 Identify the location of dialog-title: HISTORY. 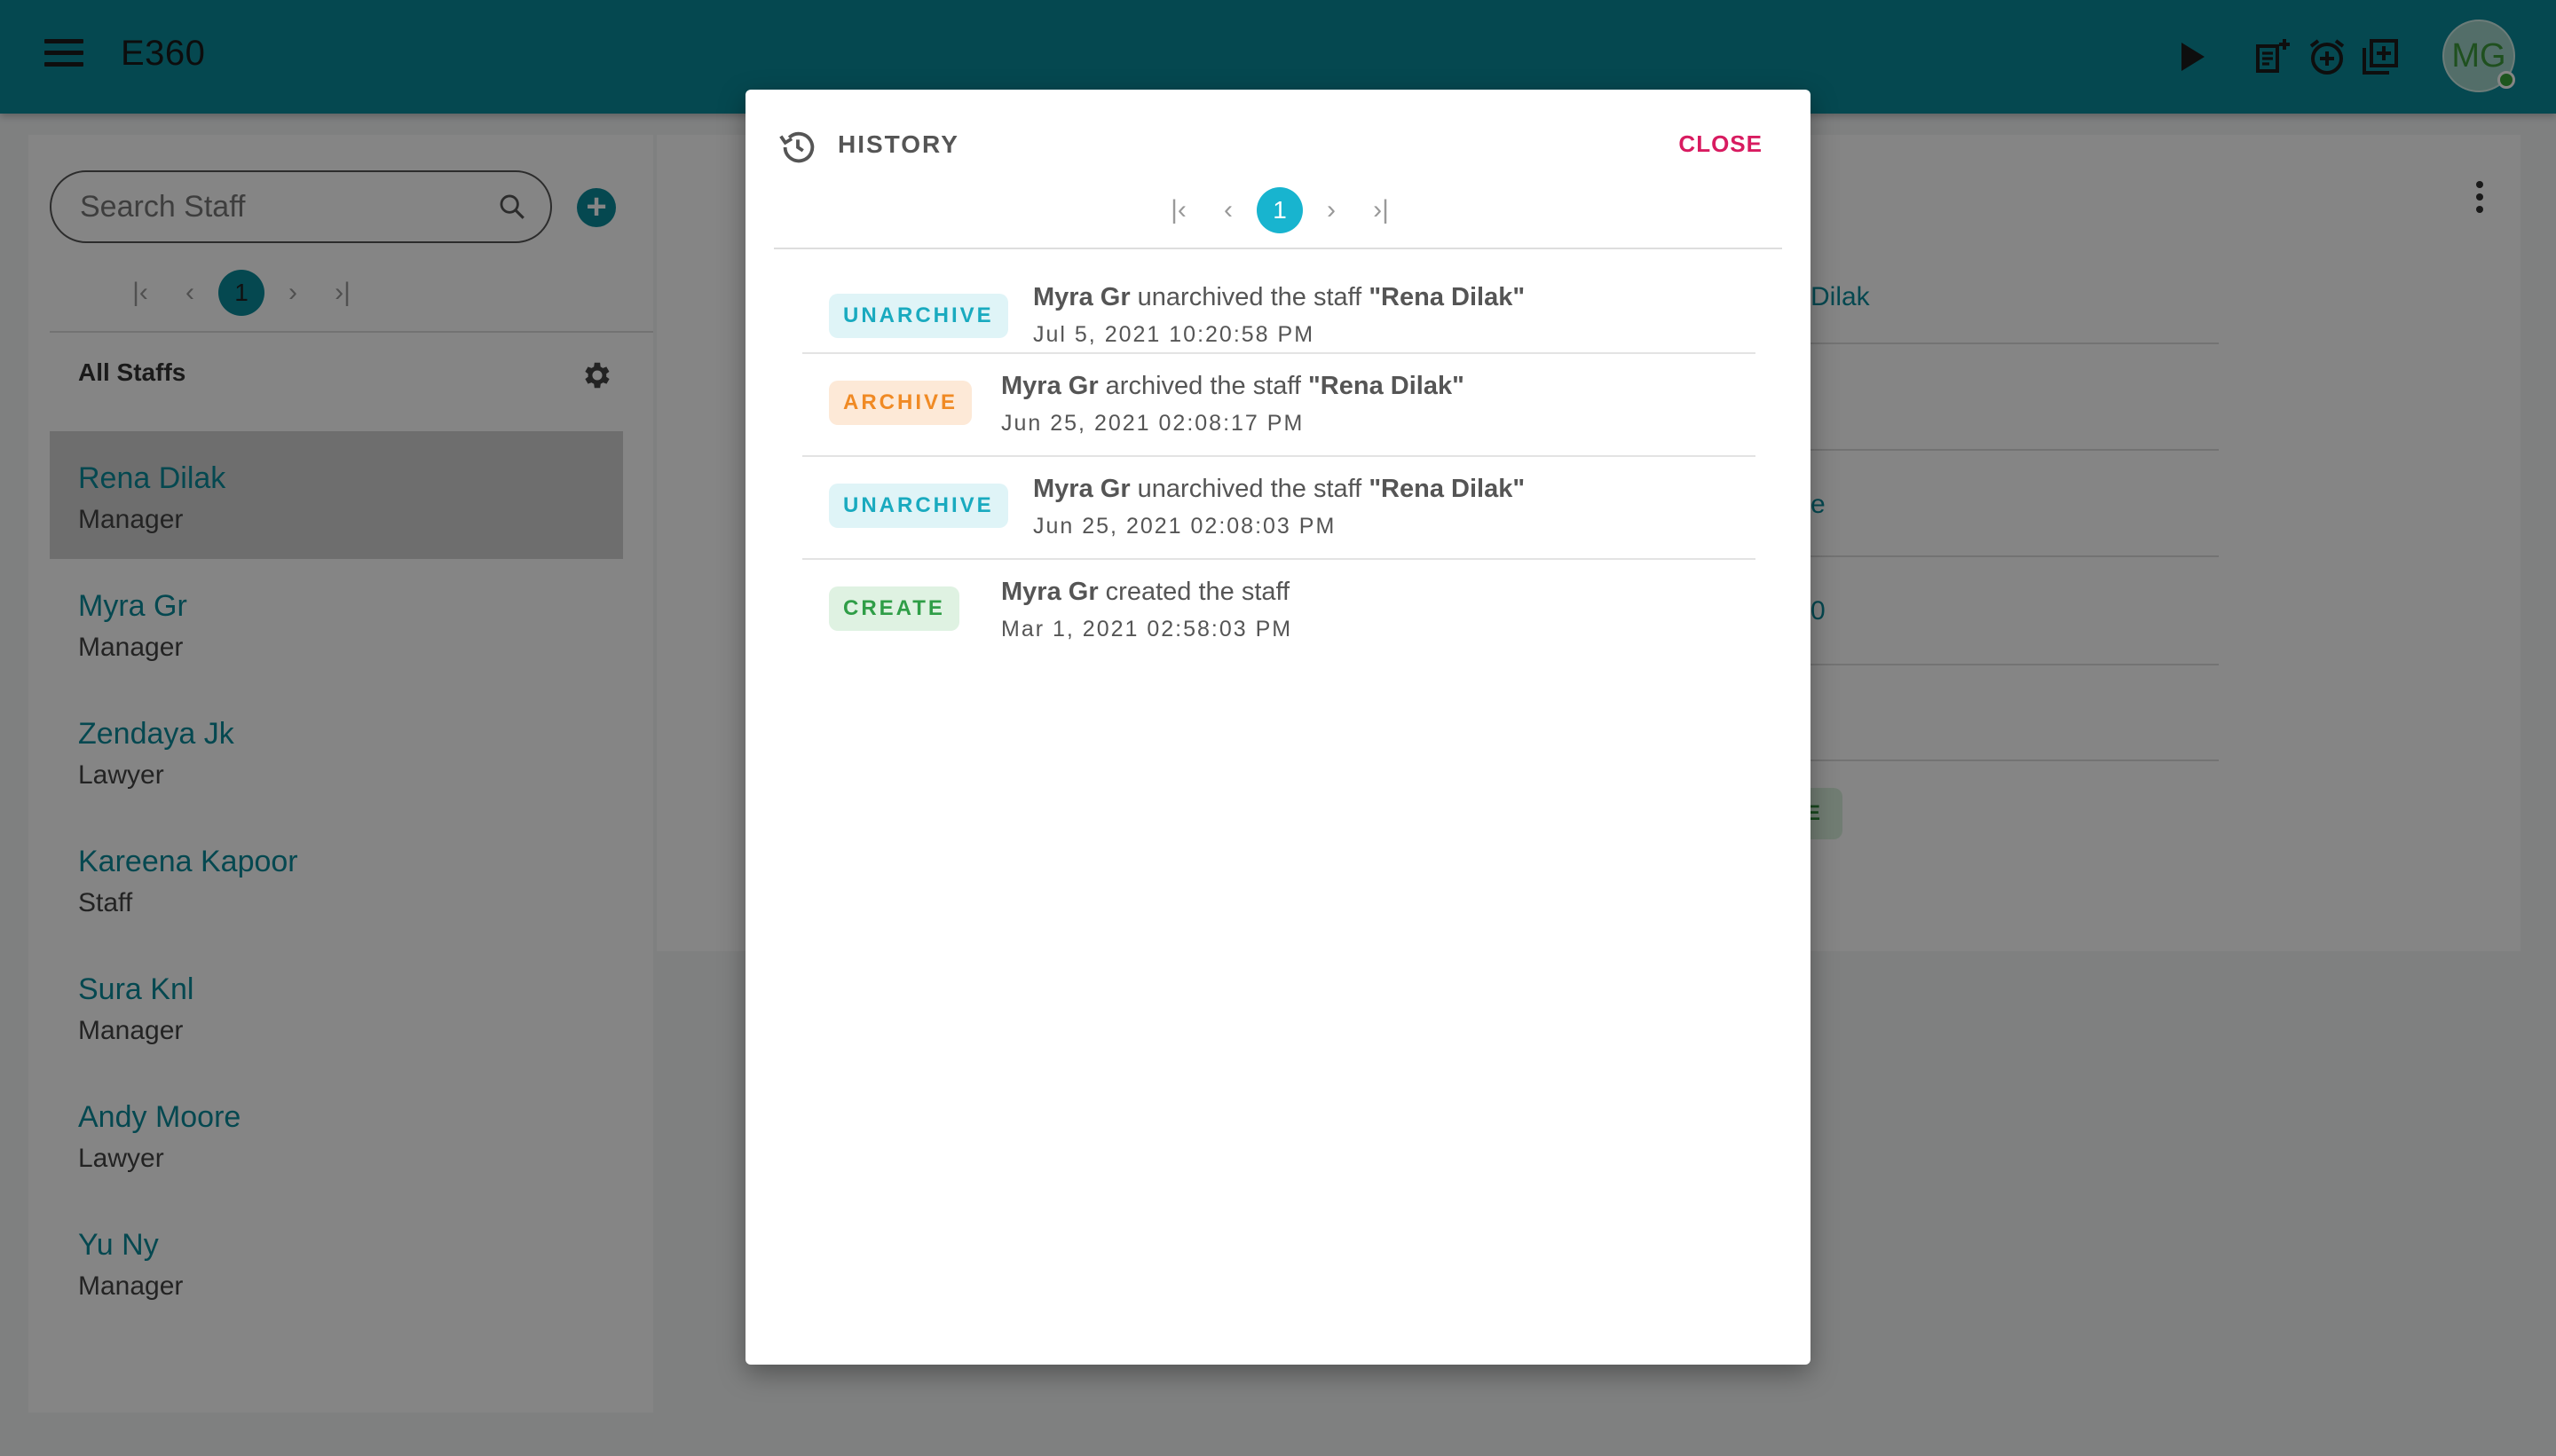
(898, 144).